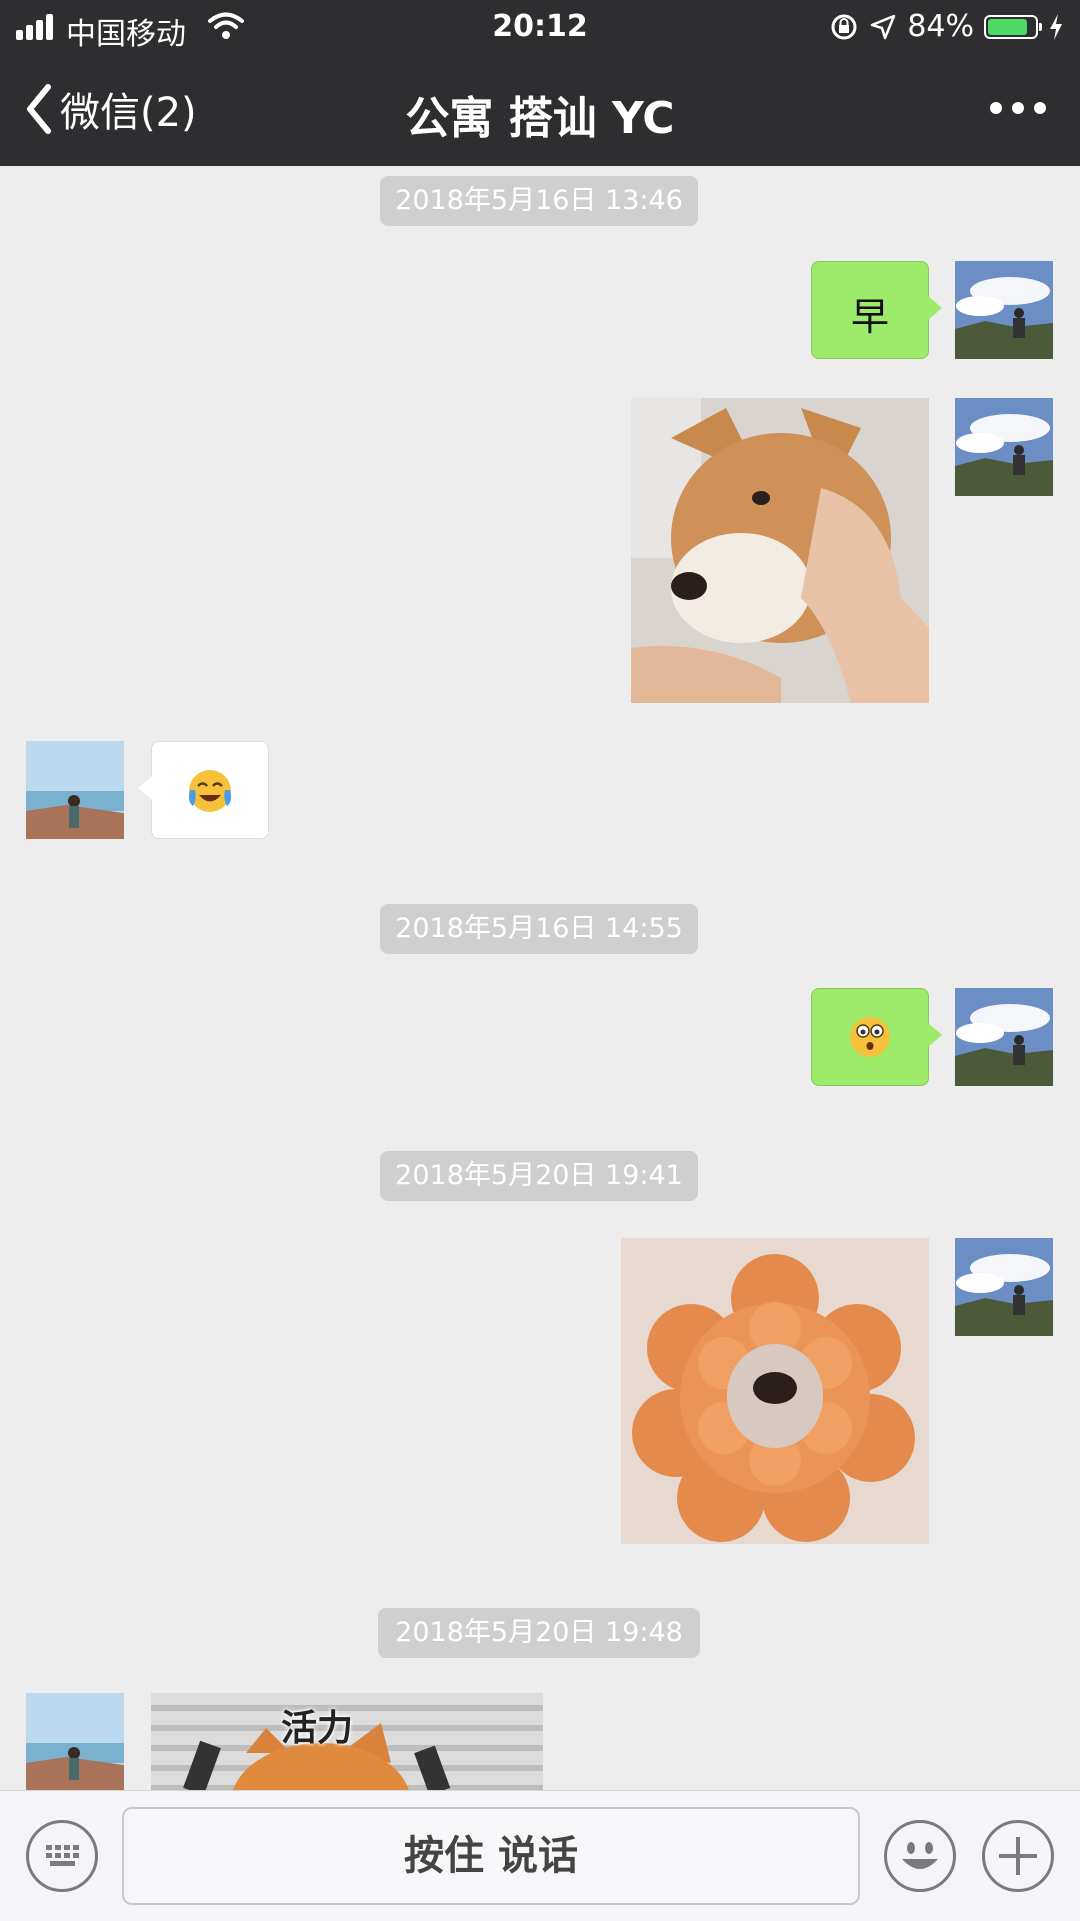 Image resolution: width=1080 pixels, height=1921 pixels. Describe the element at coordinates (1018, 1856) in the screenshot. I see `plus-icon` at that location.